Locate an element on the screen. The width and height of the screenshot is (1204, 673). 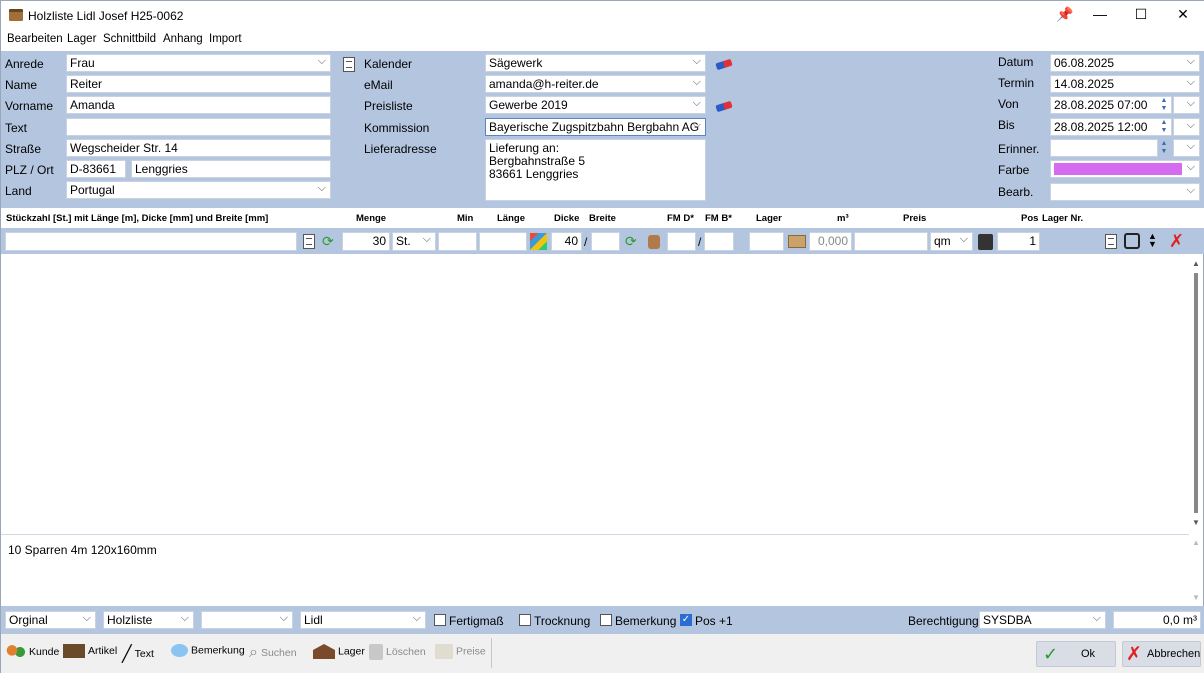
bemerkung-button: Bemerkung is located at coordinates (208, 650).